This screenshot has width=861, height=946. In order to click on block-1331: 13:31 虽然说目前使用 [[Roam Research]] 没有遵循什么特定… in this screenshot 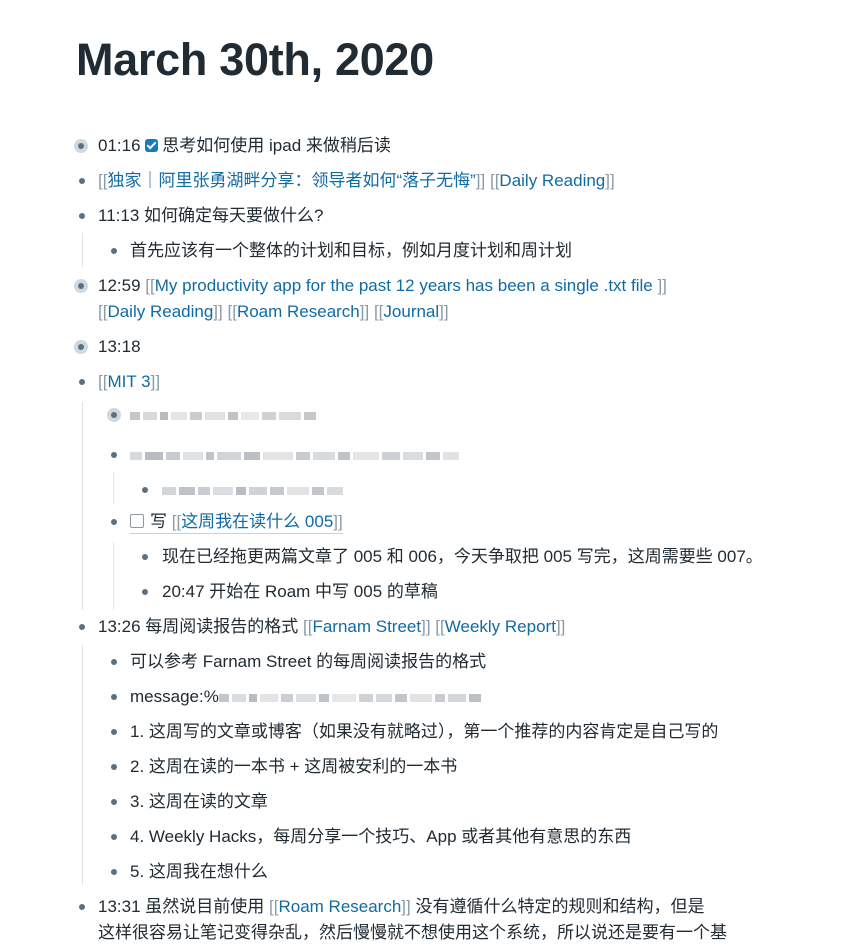, I will do `click(401, 907)`.